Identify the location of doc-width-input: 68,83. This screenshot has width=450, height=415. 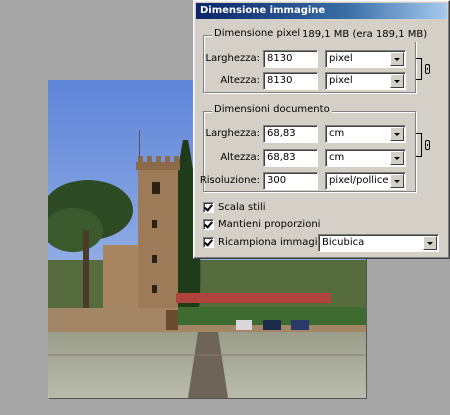
(290, 134).